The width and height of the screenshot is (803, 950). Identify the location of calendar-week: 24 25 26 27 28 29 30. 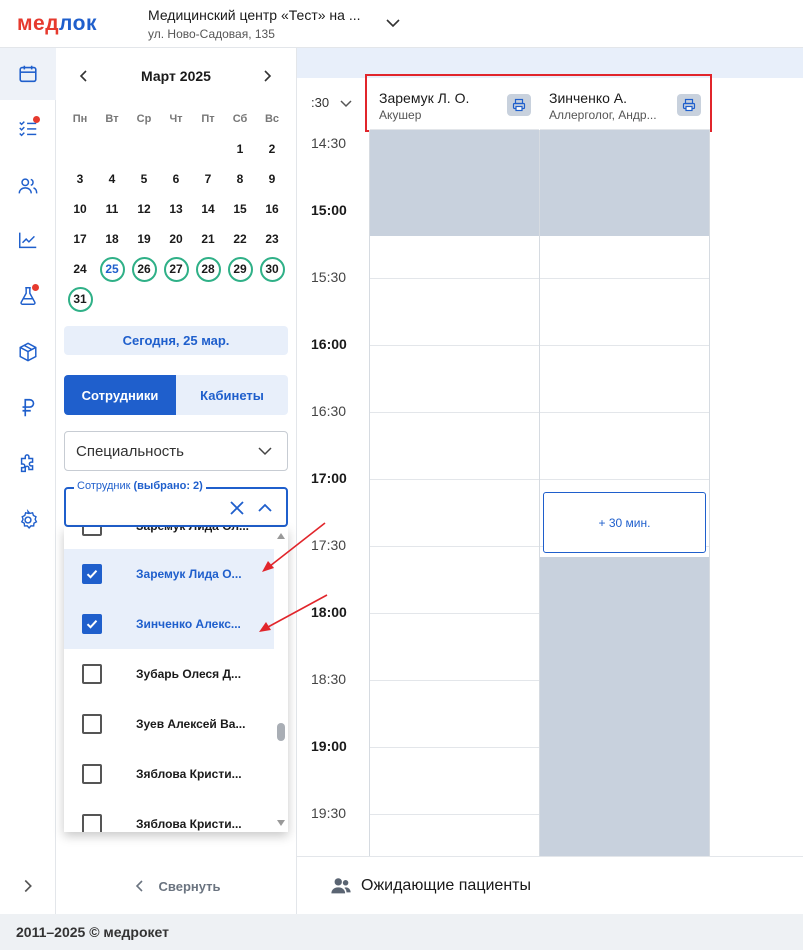
(180, 269).